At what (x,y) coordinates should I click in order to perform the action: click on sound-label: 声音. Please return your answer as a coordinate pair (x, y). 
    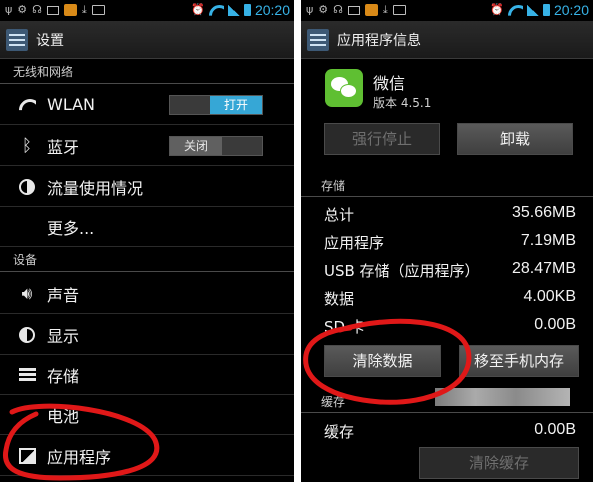
    Looking at the image, I should click on (63, 295).